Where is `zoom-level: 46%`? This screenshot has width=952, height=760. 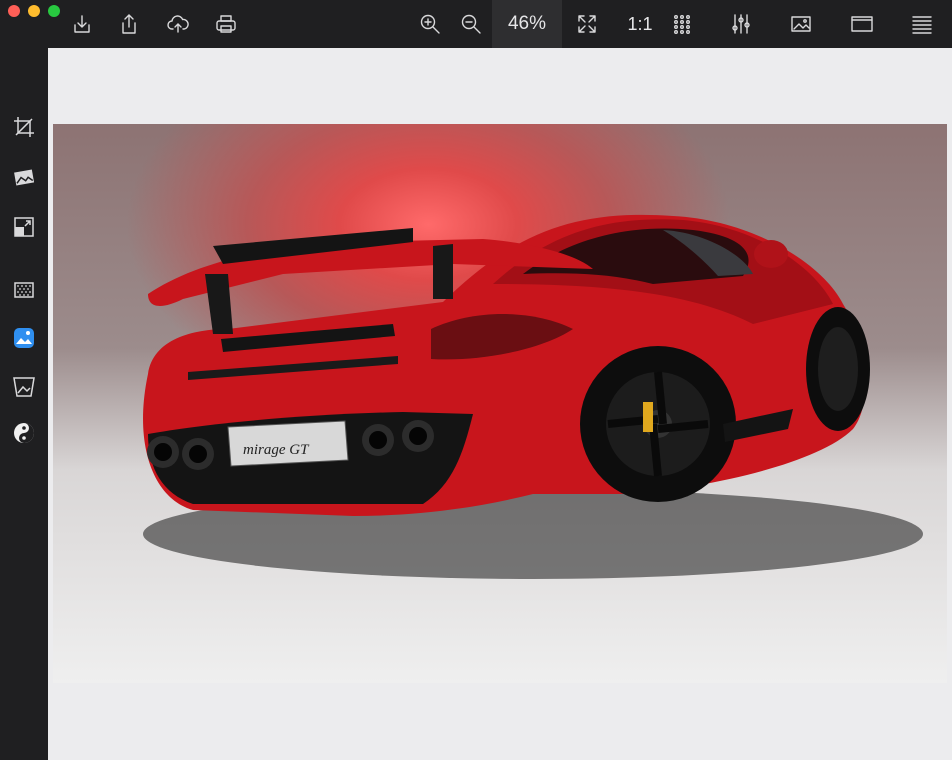 zoom-level: 46% is located at coordinates (527, 24).